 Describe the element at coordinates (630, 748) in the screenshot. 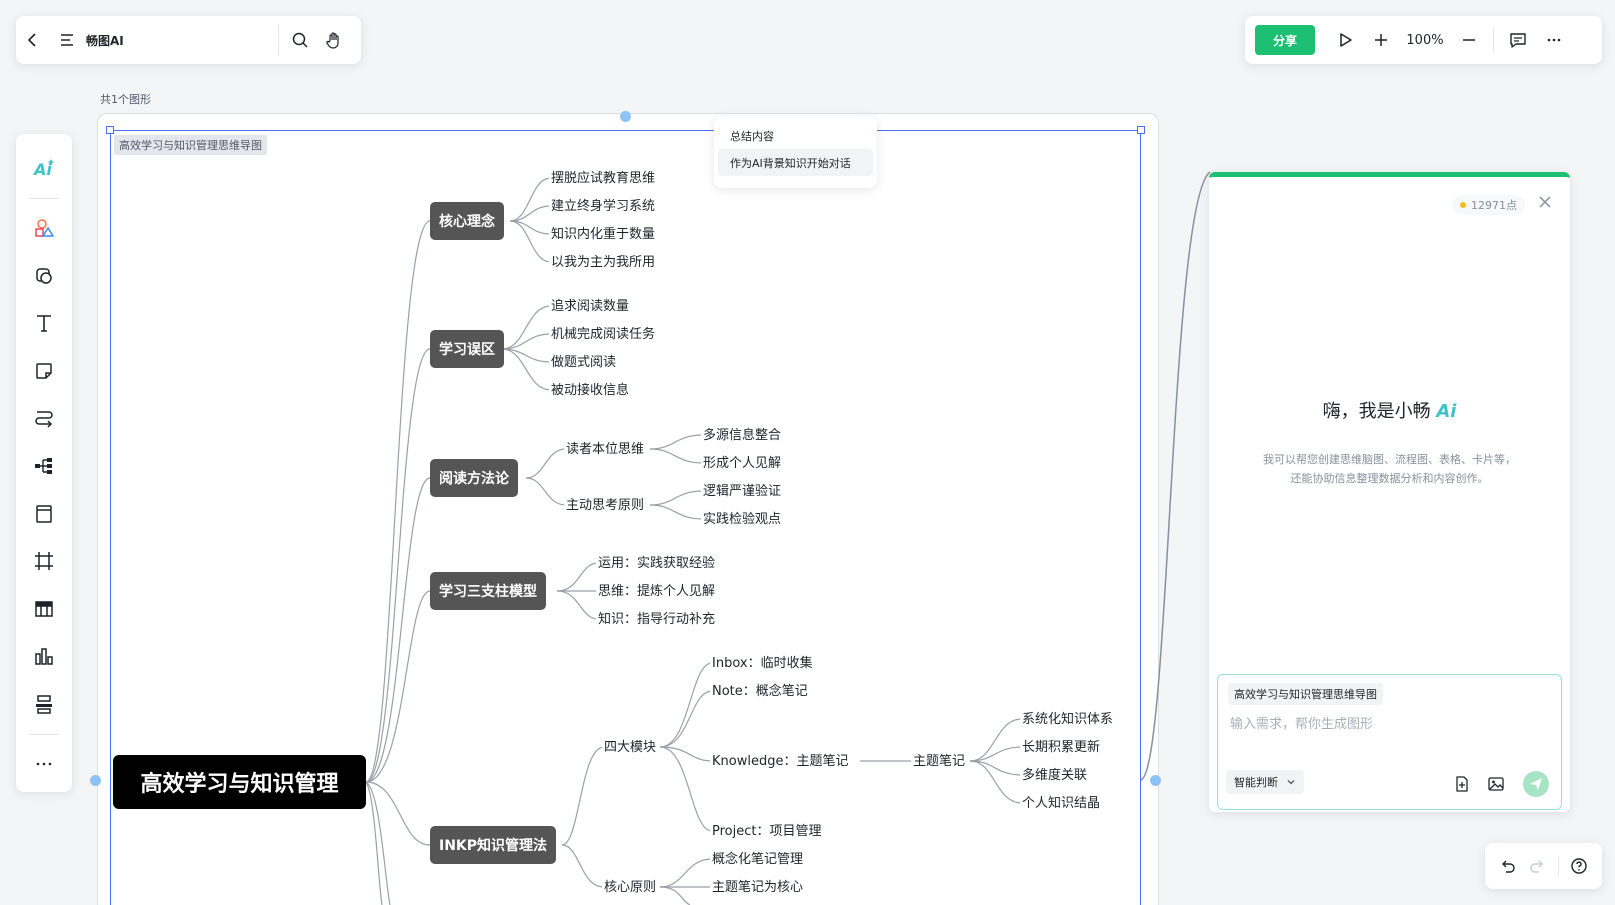

I see `sub-node: 四大模块` at that location.